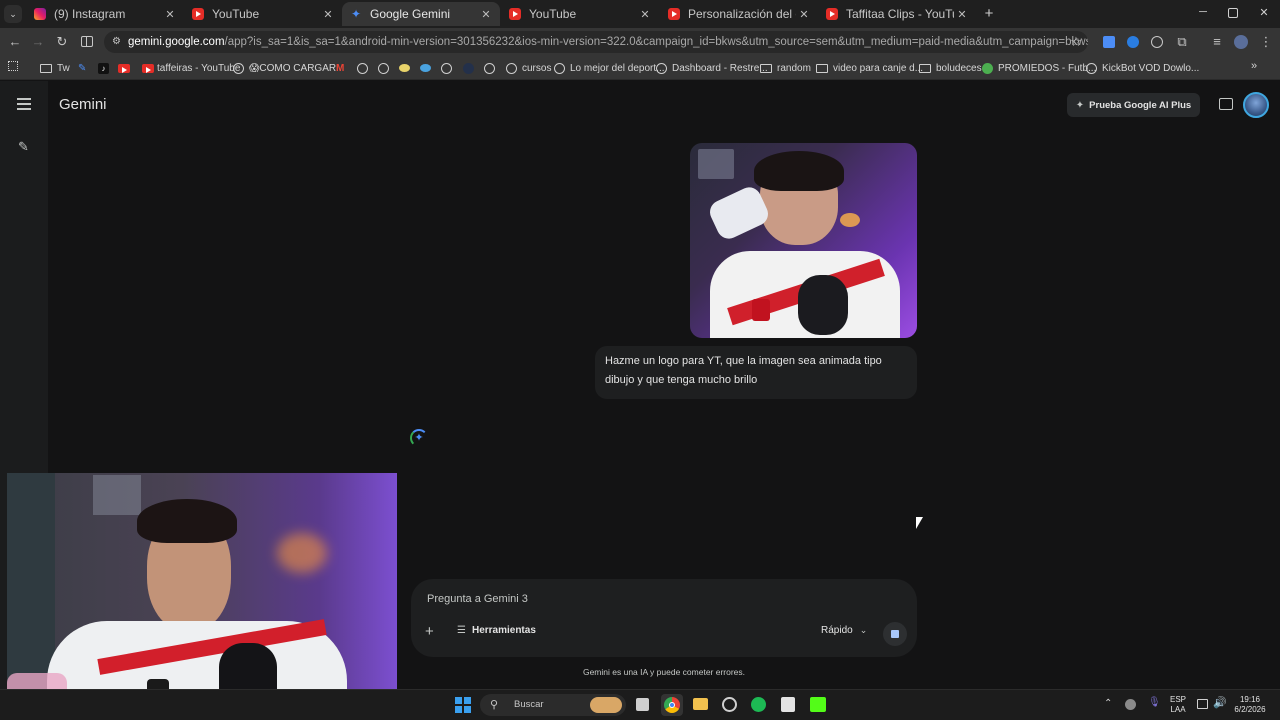 The height and width of the screenshot is (720, 1280). Describe the element at coordinates (1177, 699) in the screenshot. I see `language-code: ESP` at that location.